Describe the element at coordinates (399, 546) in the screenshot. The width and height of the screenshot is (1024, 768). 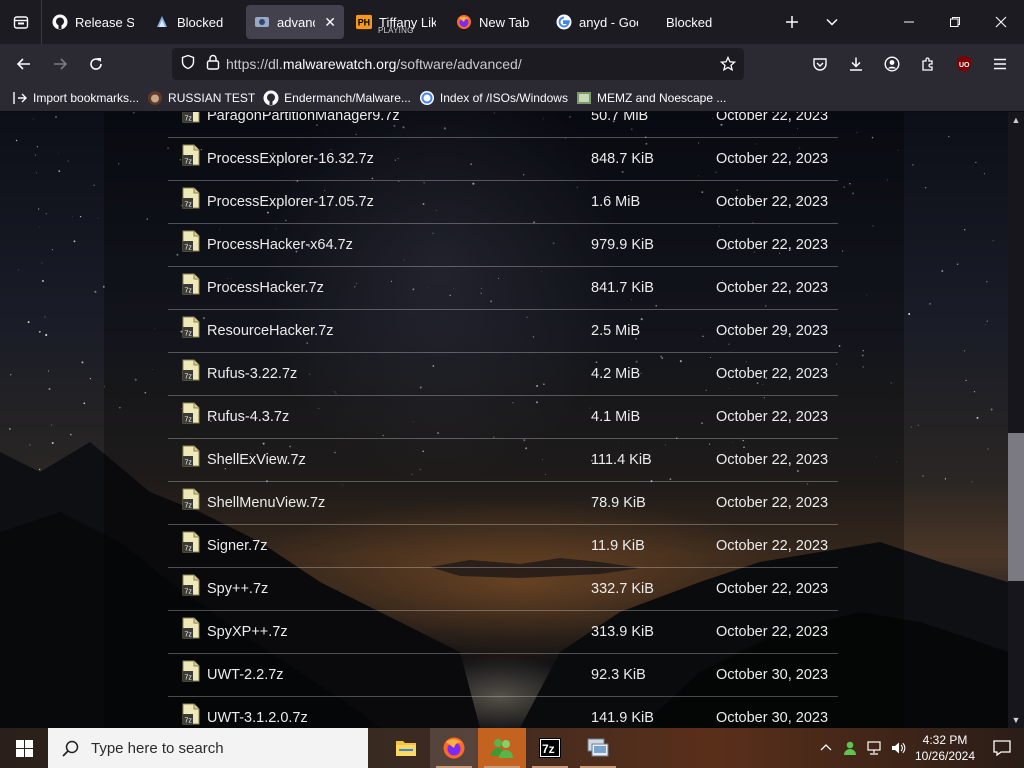
I see `file-link: Signer.7z` at that location.